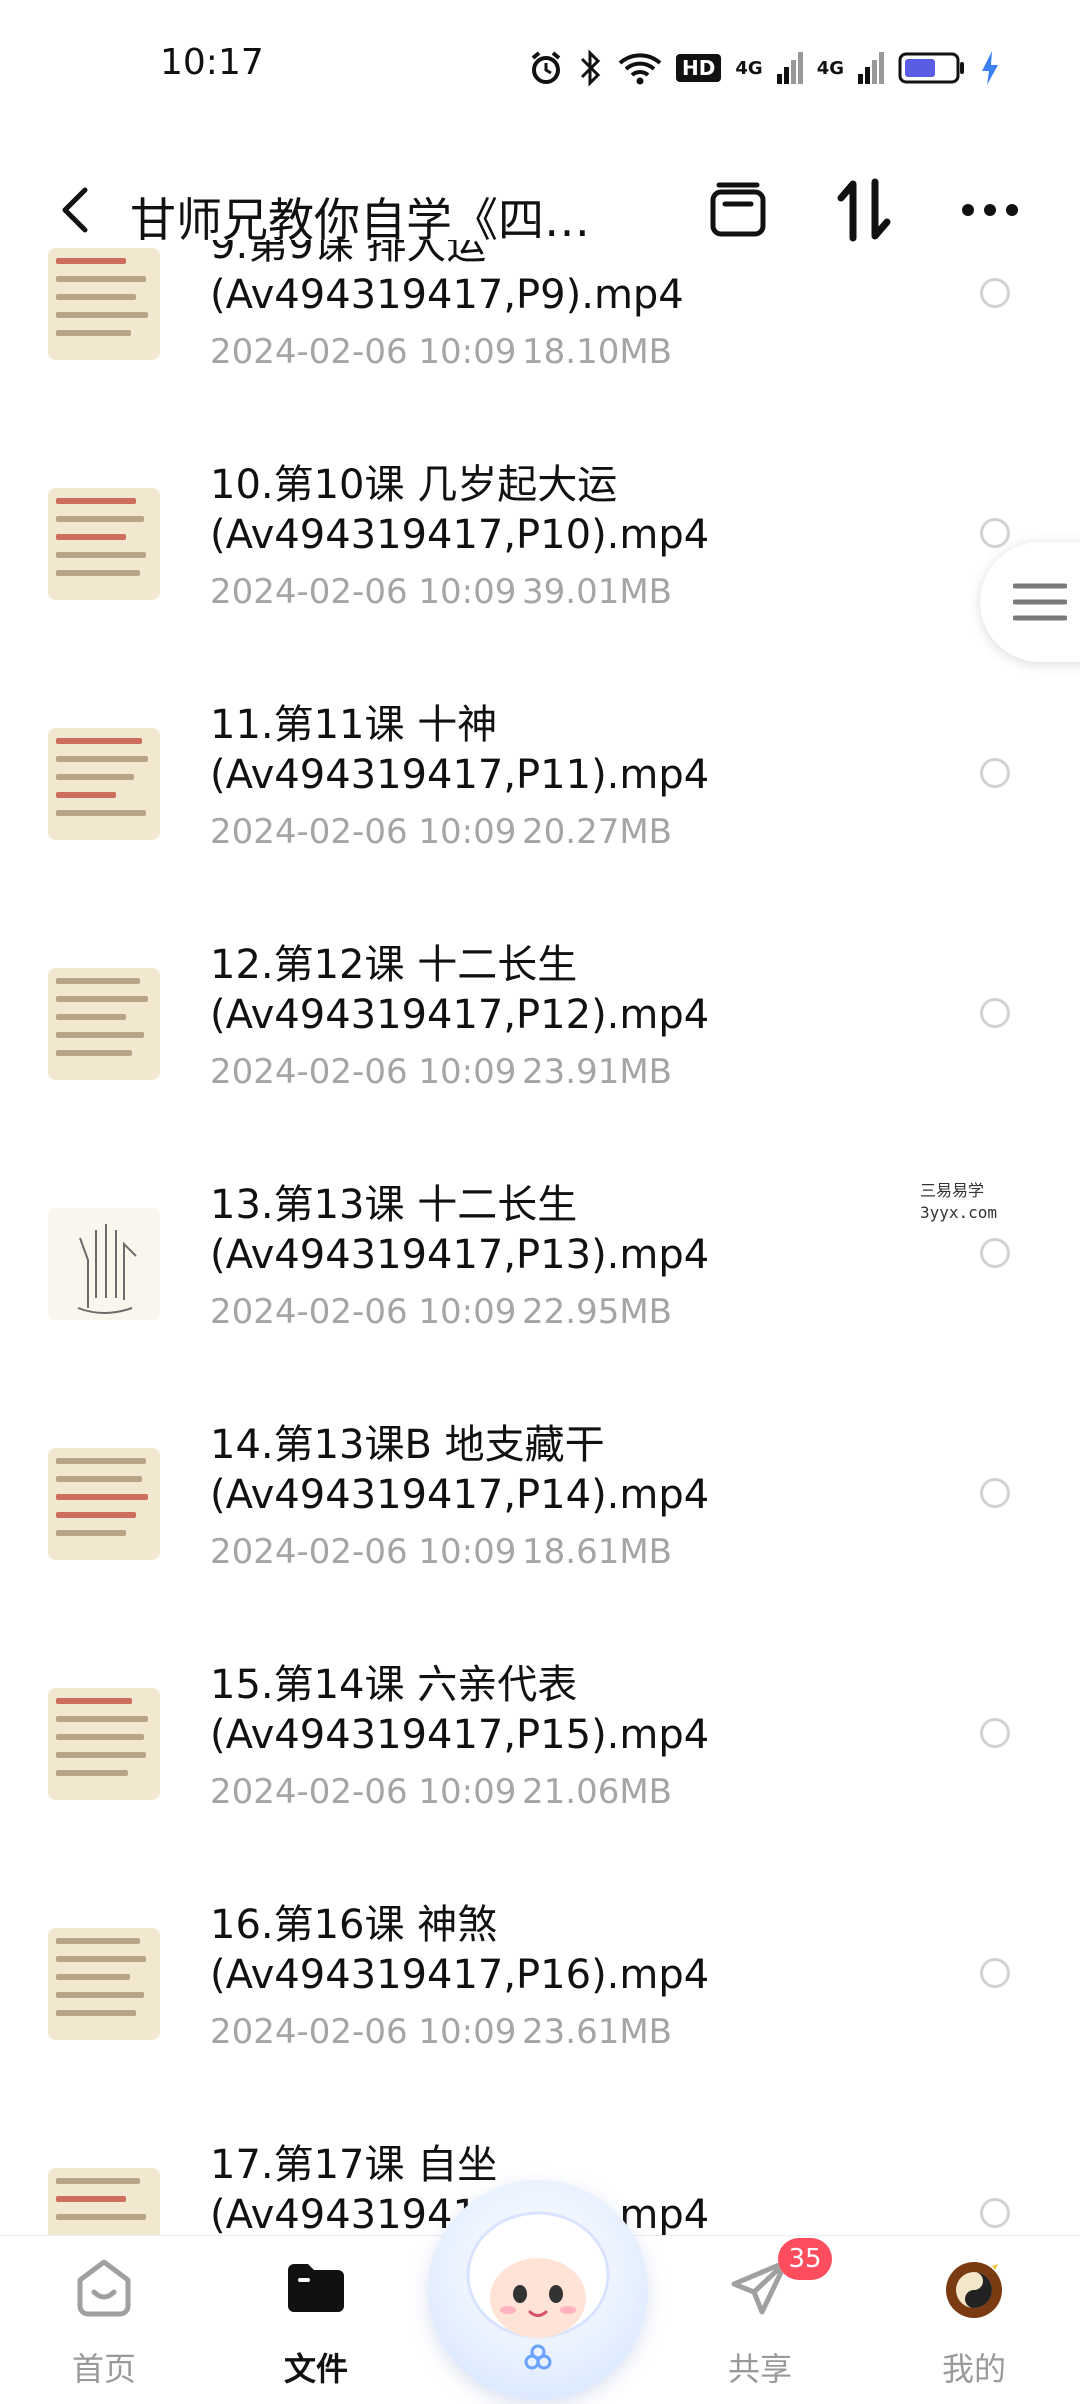 This screenshot has width=1080, height=2404. I want to click on file-name-line2: (Av494319417,P12).mp4, so click(460, 1015).